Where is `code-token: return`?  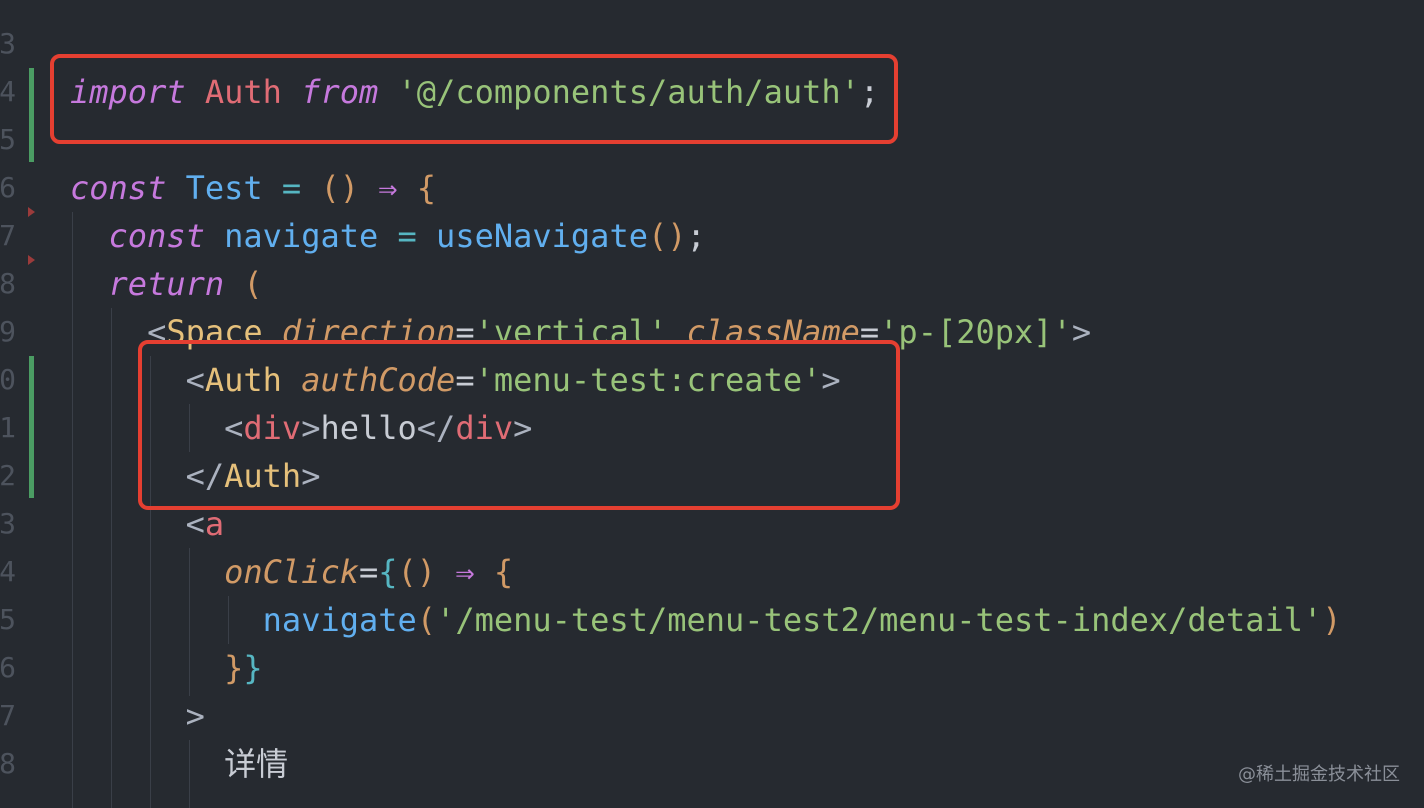 code-token: return is located at coordinates (166, 284).